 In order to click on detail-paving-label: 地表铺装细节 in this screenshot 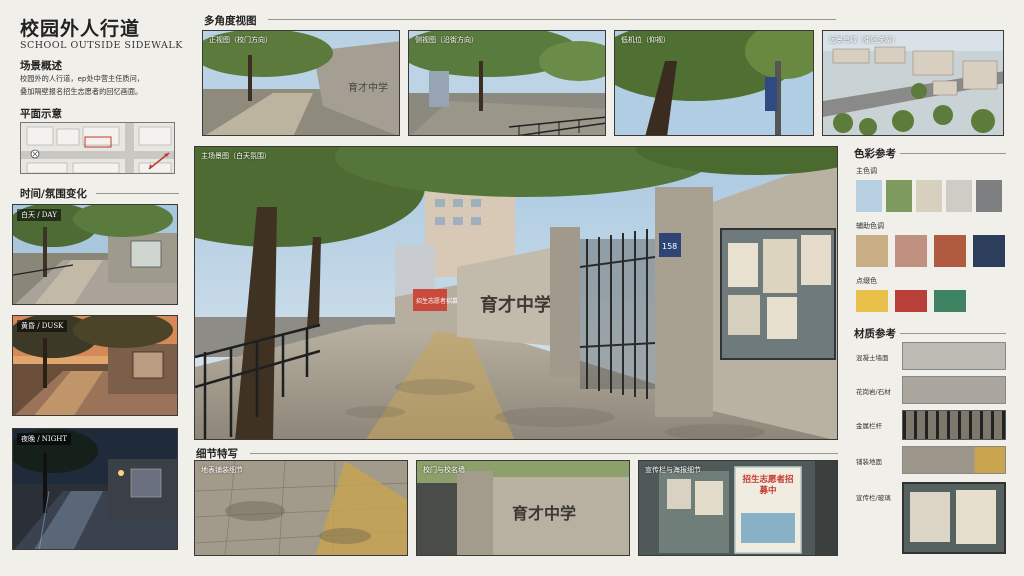, I will do `click(222, 470)`.